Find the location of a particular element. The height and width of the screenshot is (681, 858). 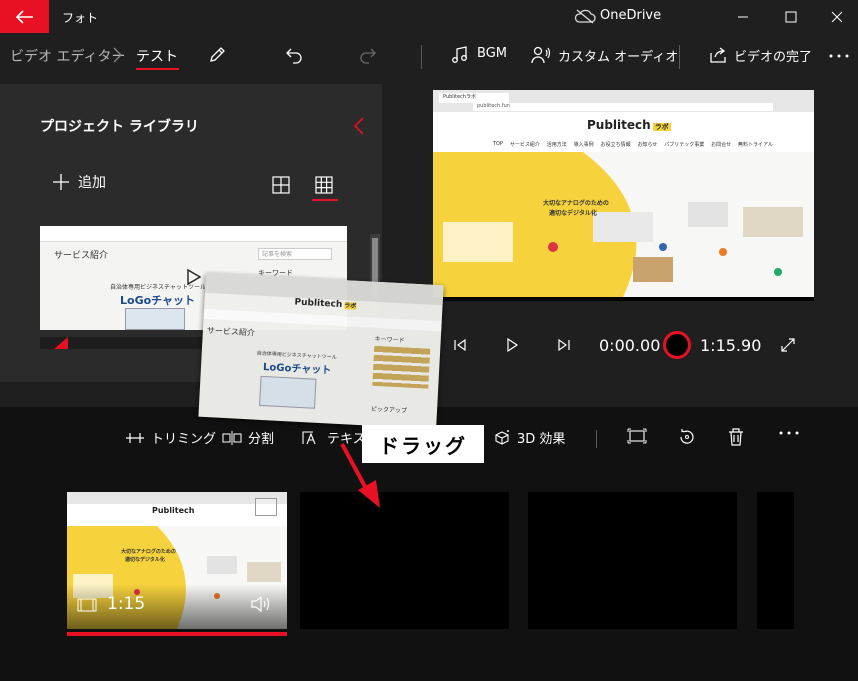

person-audio-icon is located at coordinates (541, 55).